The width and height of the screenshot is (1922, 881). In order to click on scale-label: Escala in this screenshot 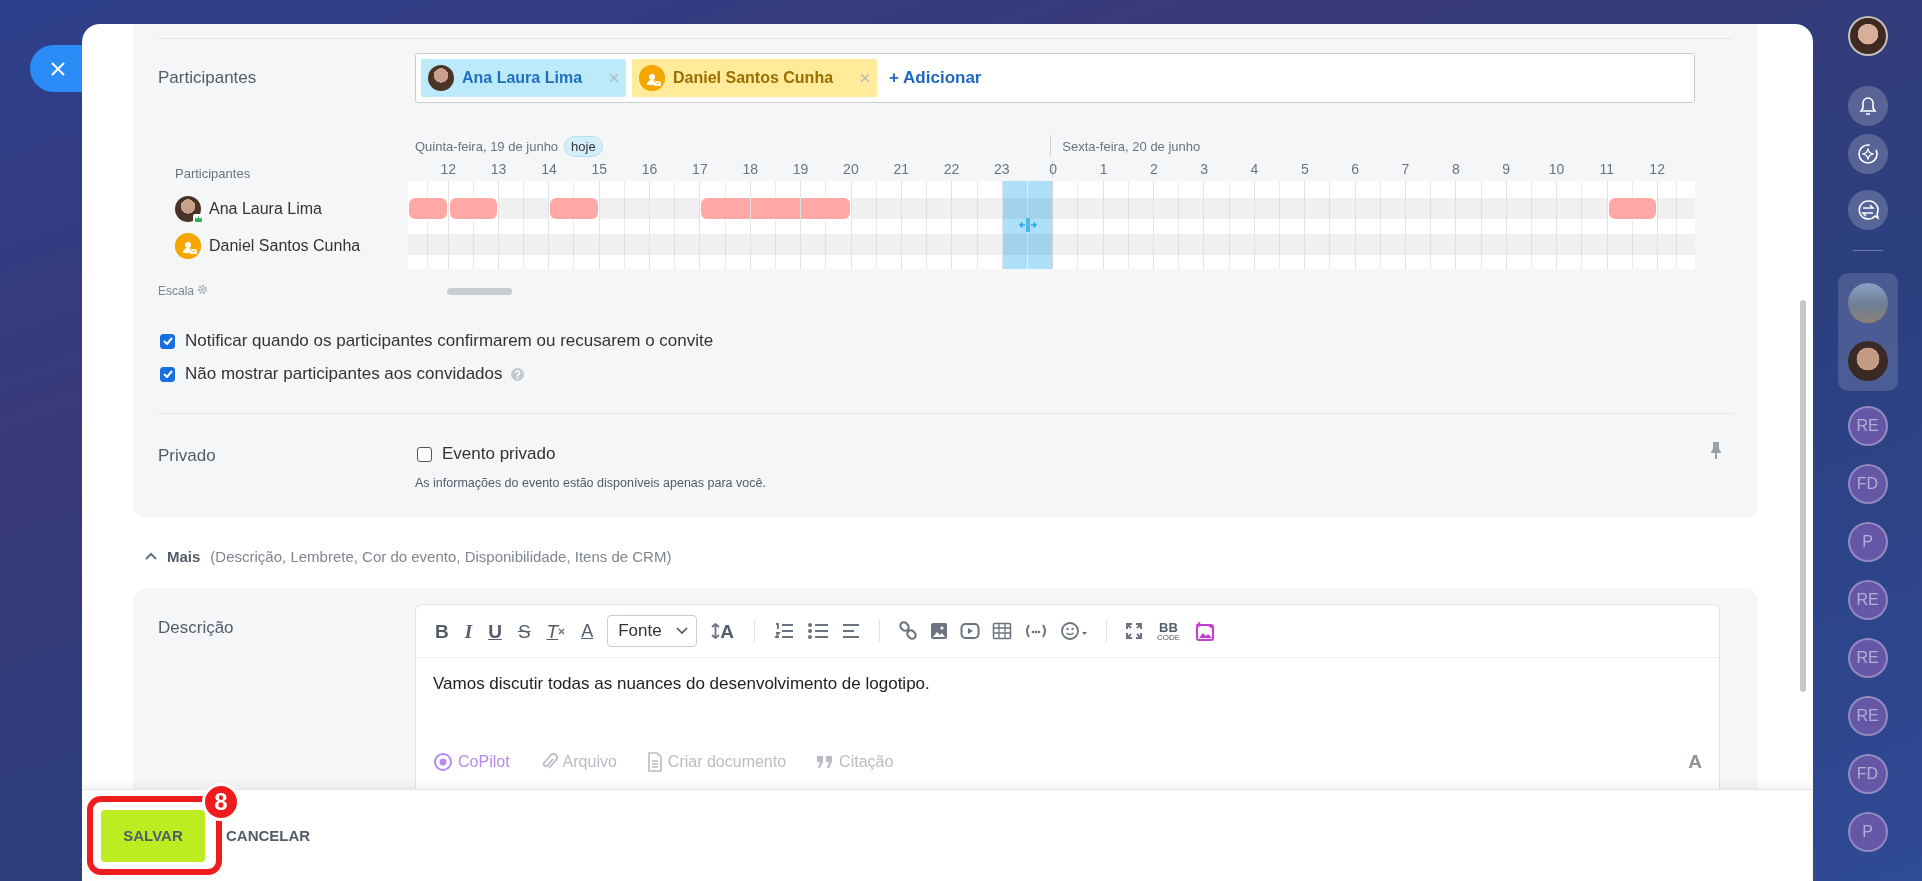, I will do `click(176, 291)`.